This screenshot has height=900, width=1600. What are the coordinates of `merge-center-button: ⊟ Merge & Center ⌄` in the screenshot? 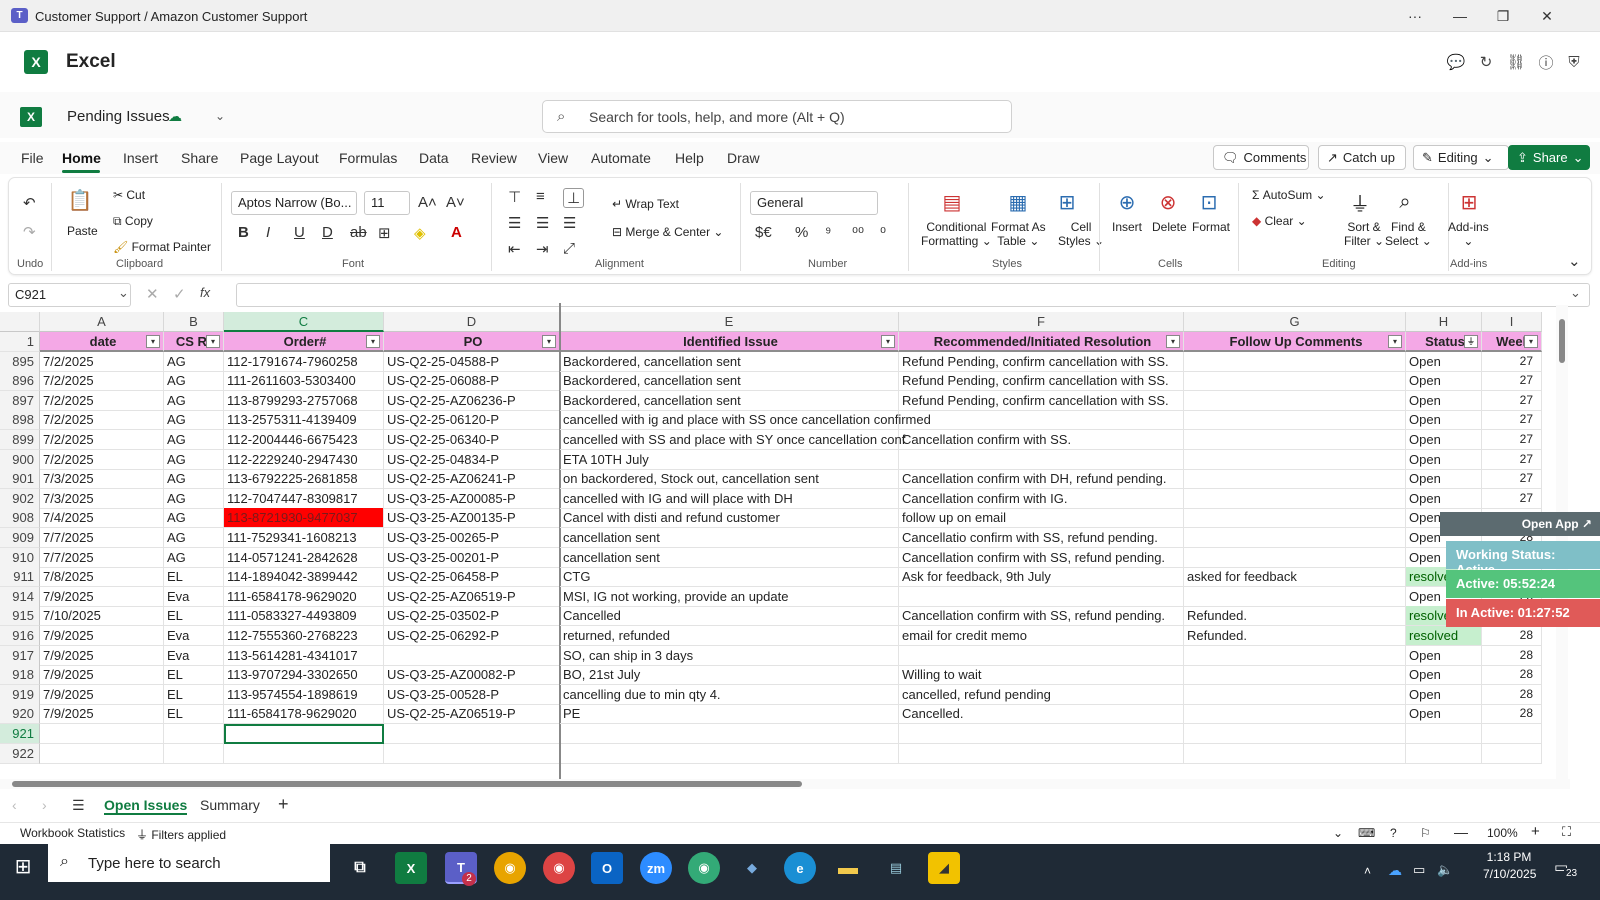 It's located at (667, 232).